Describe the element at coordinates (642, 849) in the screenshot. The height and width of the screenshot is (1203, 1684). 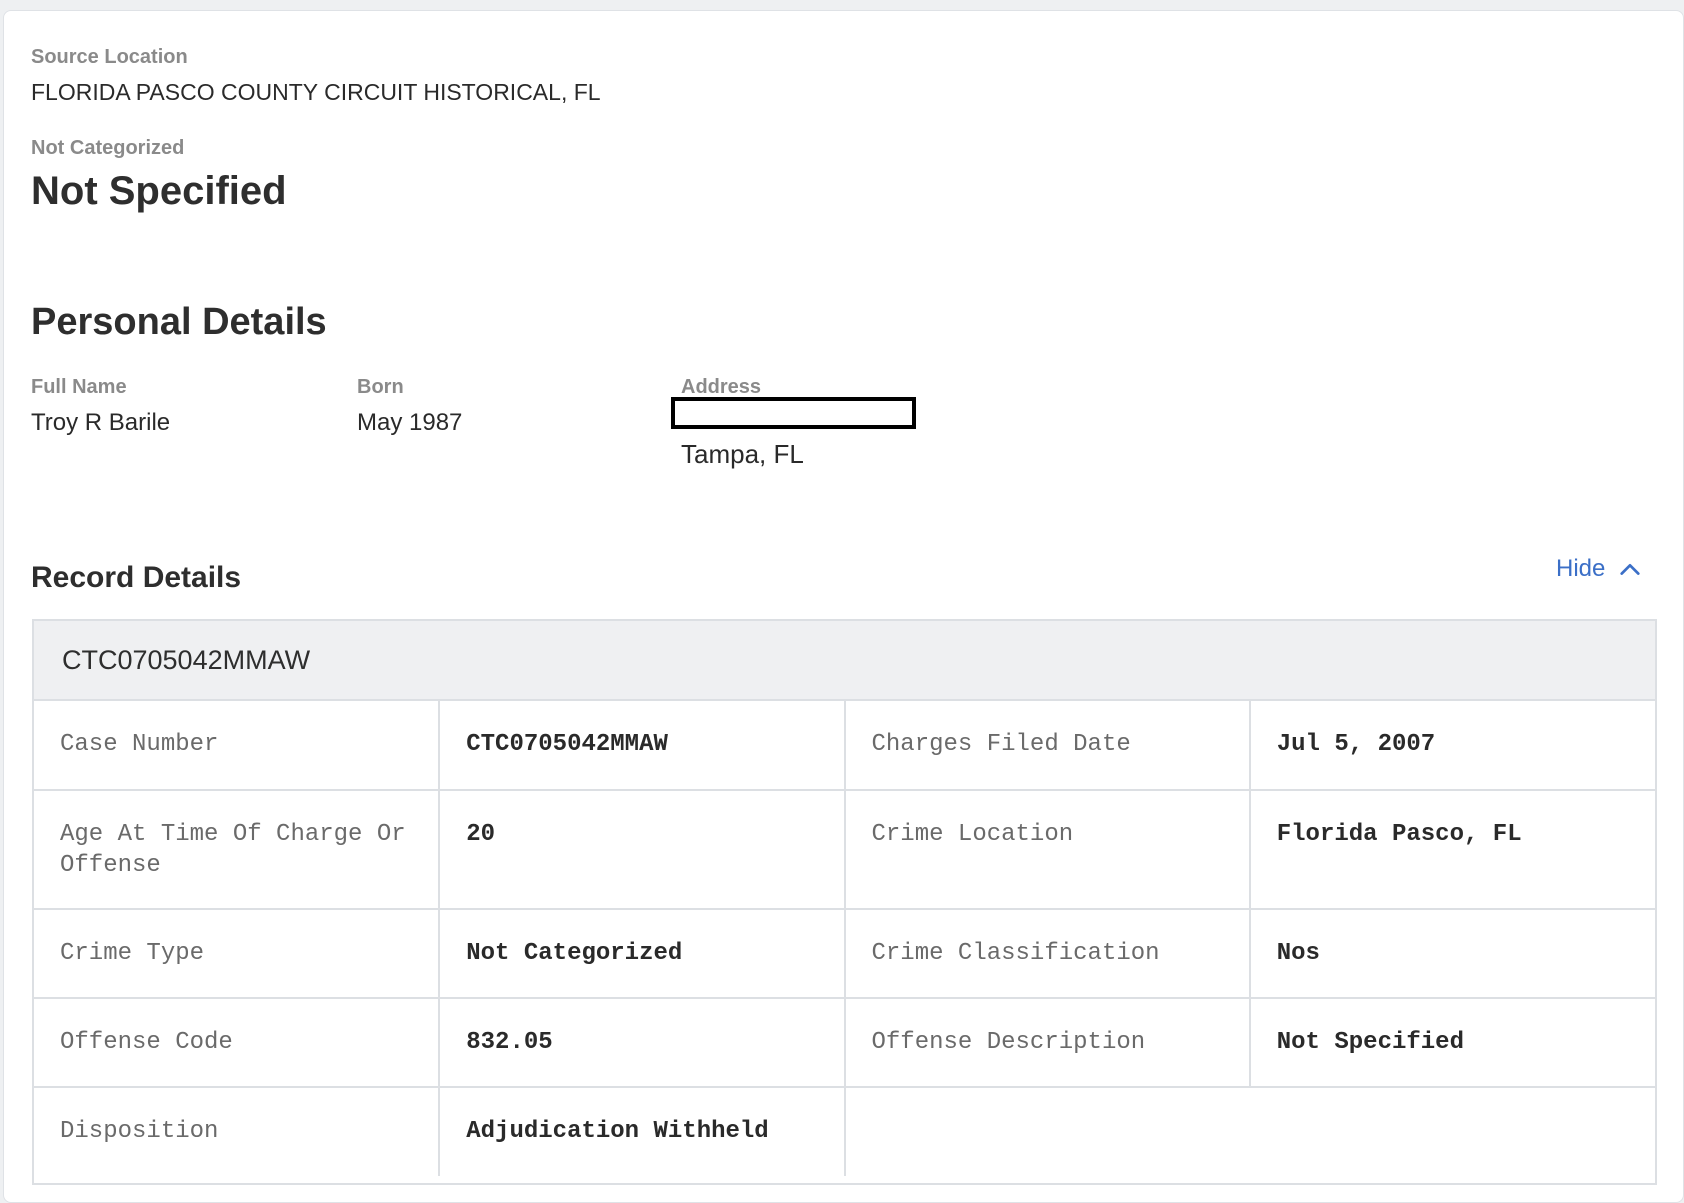
I see `age-at-charge-value: 20` at that location.